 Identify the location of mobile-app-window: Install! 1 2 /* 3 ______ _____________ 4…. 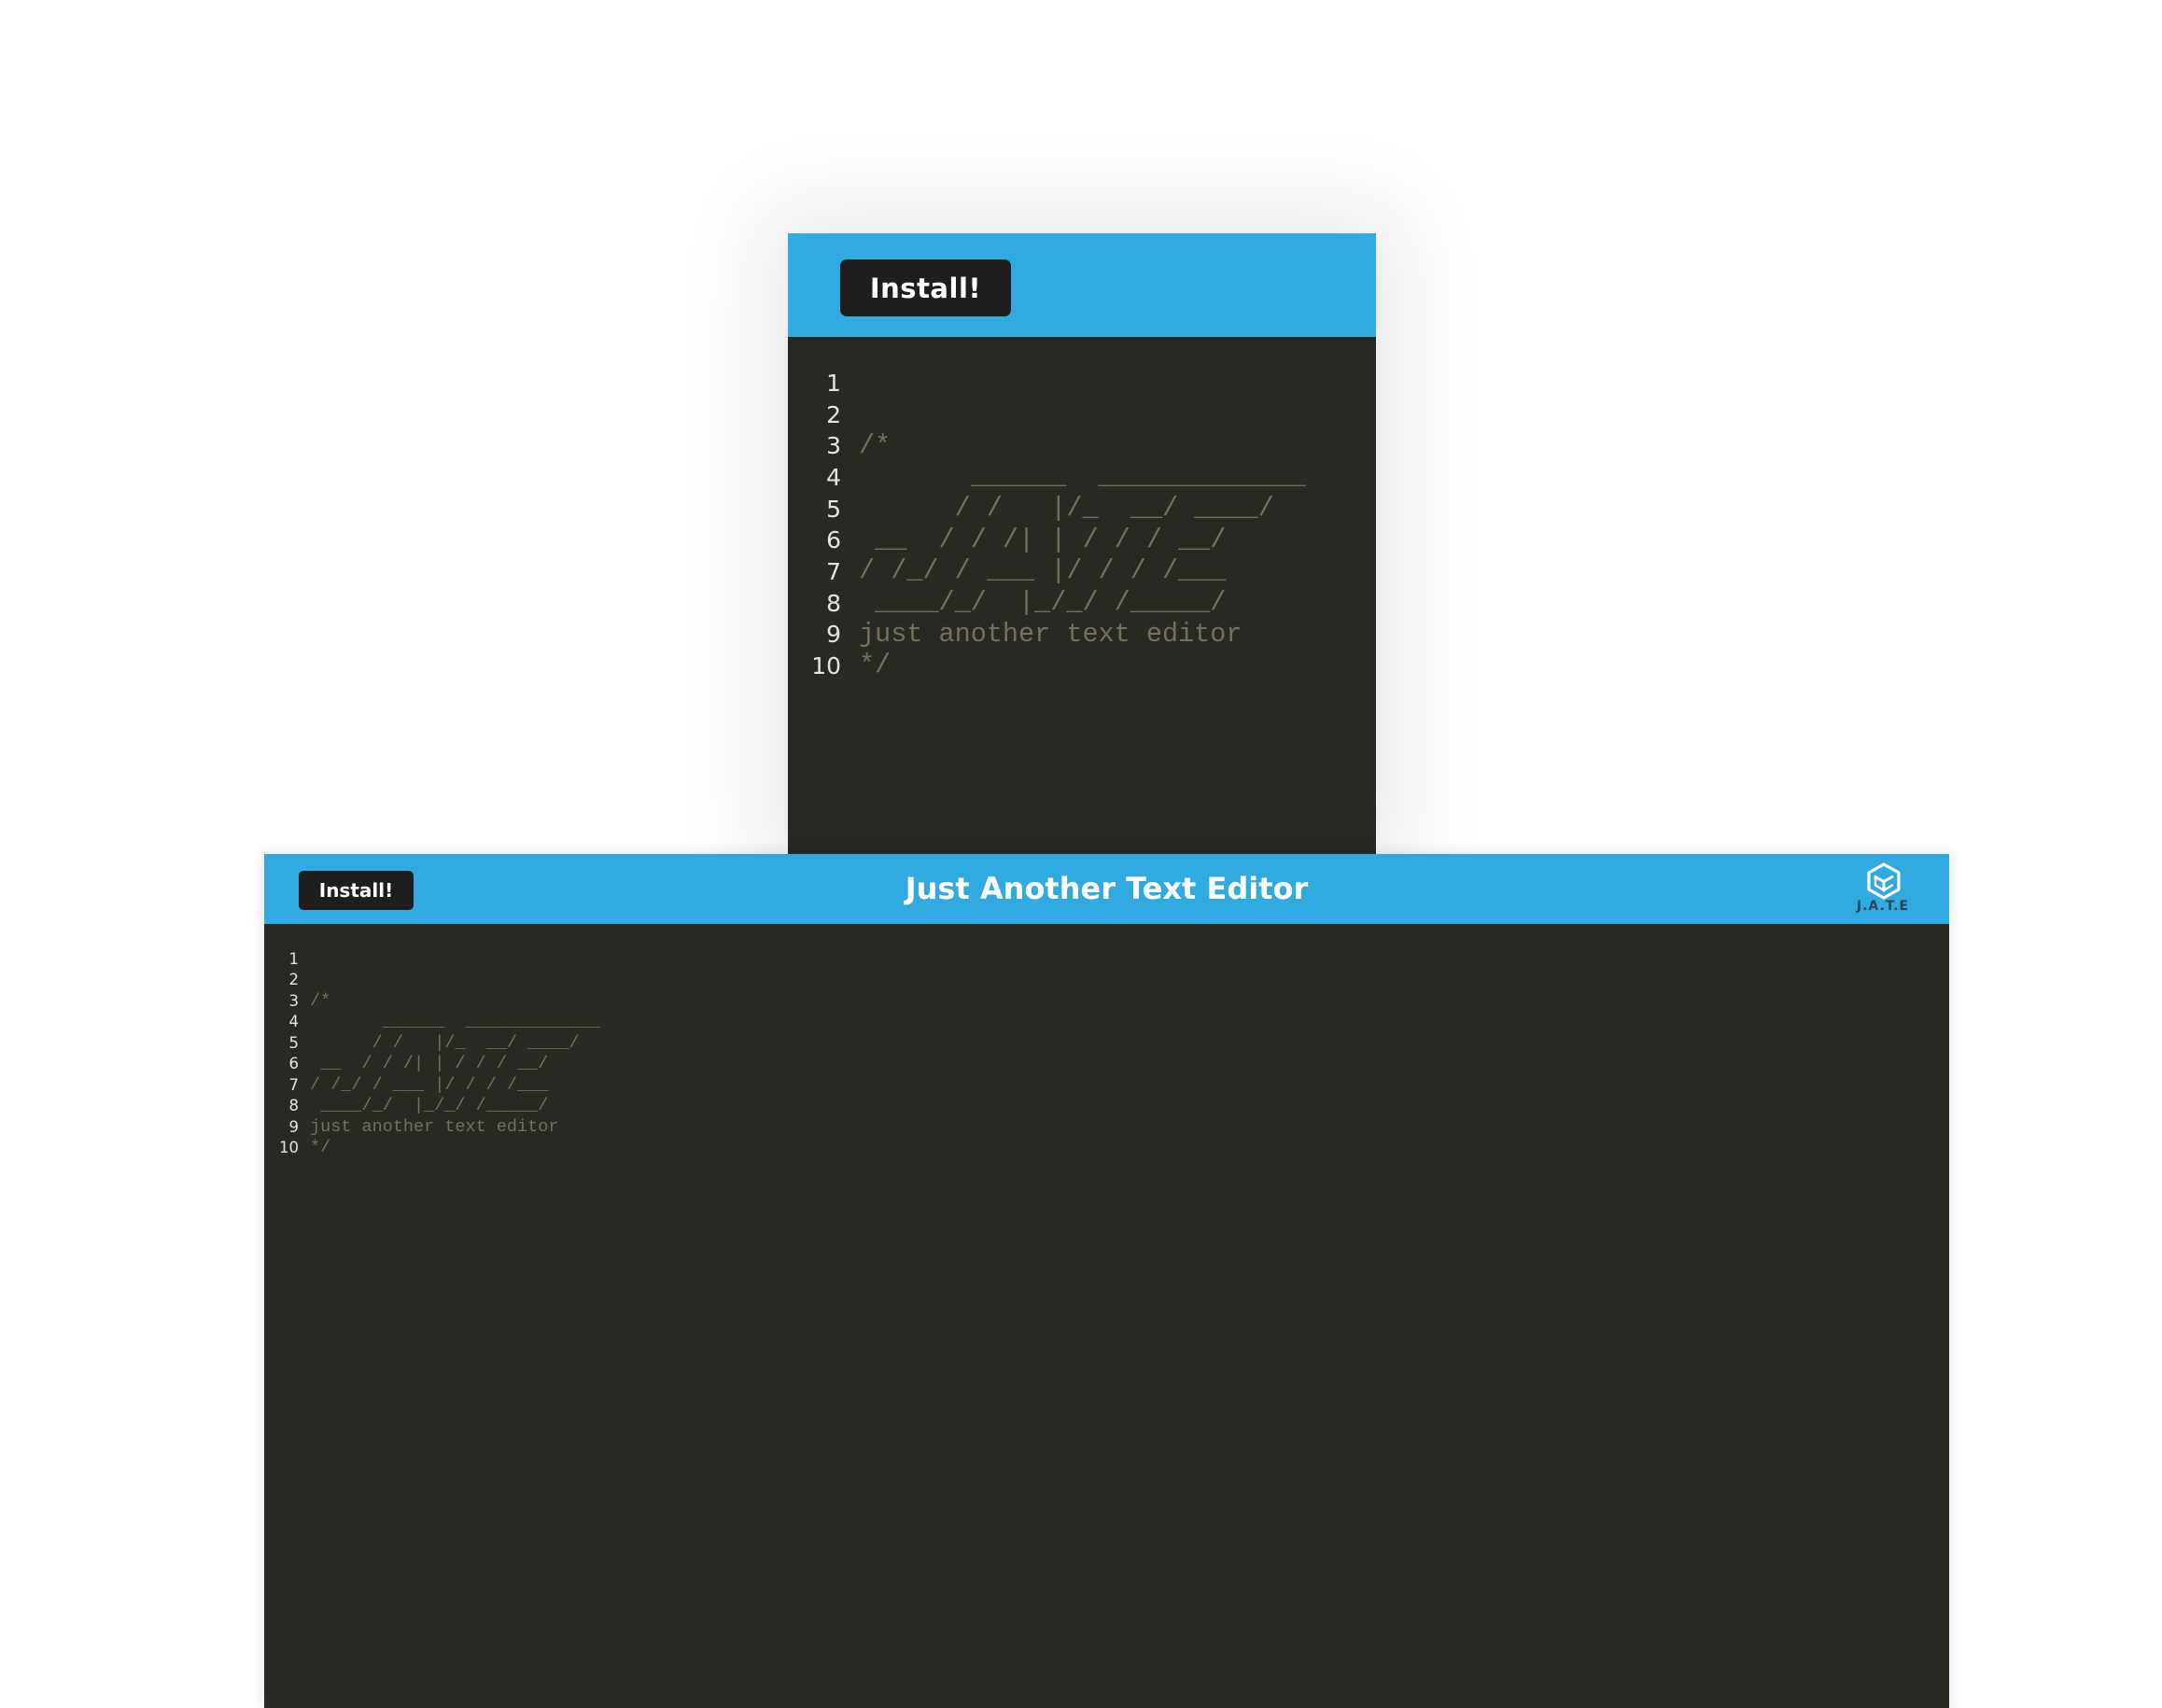
(1082, 546).